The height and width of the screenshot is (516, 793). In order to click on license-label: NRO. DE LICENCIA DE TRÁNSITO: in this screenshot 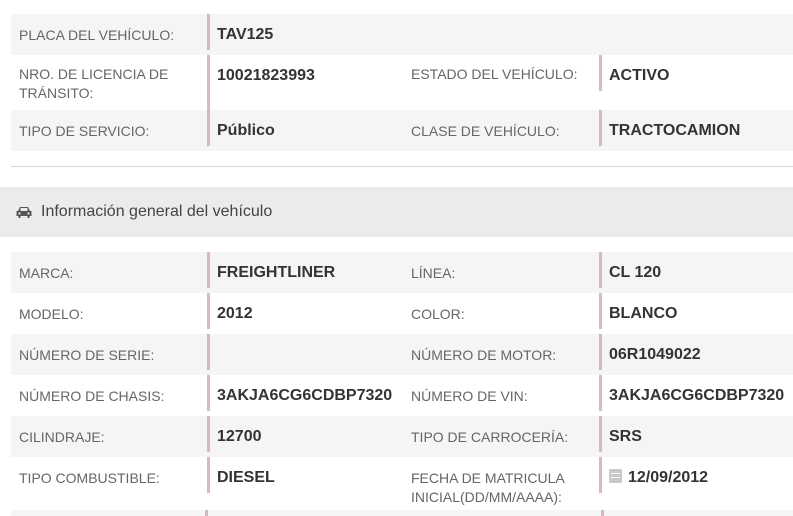, I will do `click(94, 83)`.